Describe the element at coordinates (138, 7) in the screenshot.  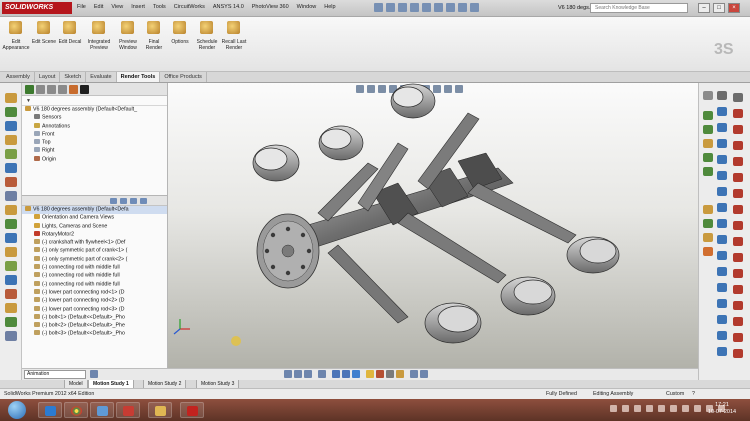
I see `menu-insert: Insert` at that location.